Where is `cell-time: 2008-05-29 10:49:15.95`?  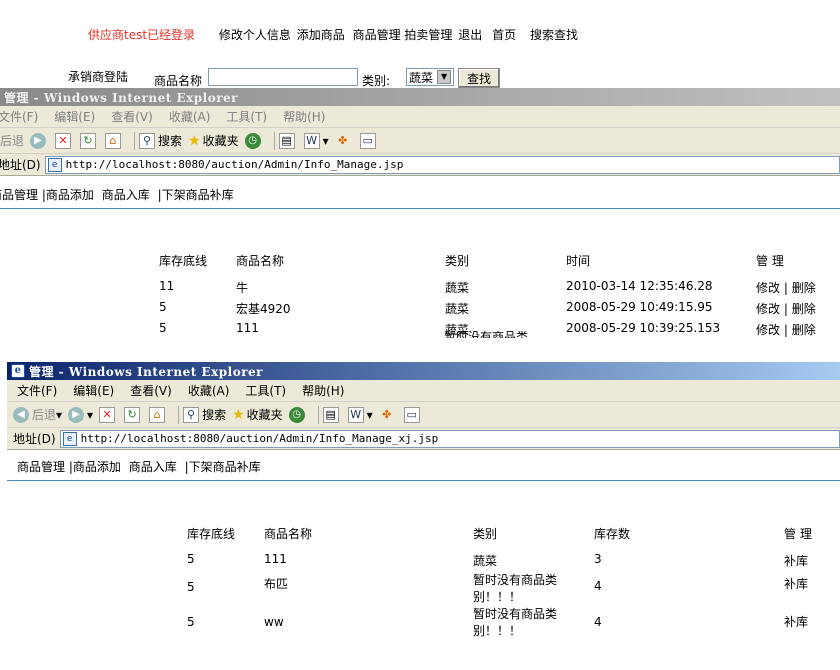 cell-time: 2008-05-29 10:49:15.95 is located at coordinates (639, 307).